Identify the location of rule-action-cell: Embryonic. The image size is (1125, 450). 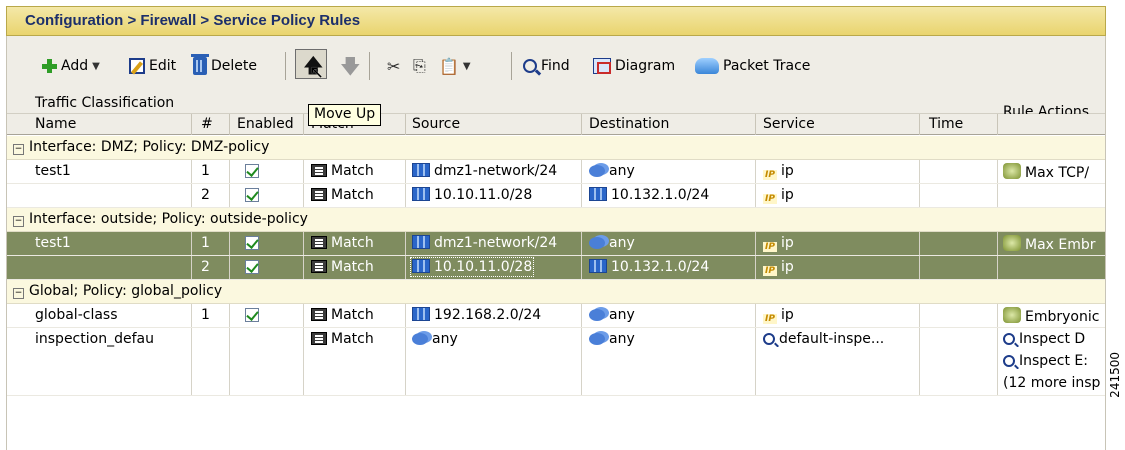
(1053, 316).